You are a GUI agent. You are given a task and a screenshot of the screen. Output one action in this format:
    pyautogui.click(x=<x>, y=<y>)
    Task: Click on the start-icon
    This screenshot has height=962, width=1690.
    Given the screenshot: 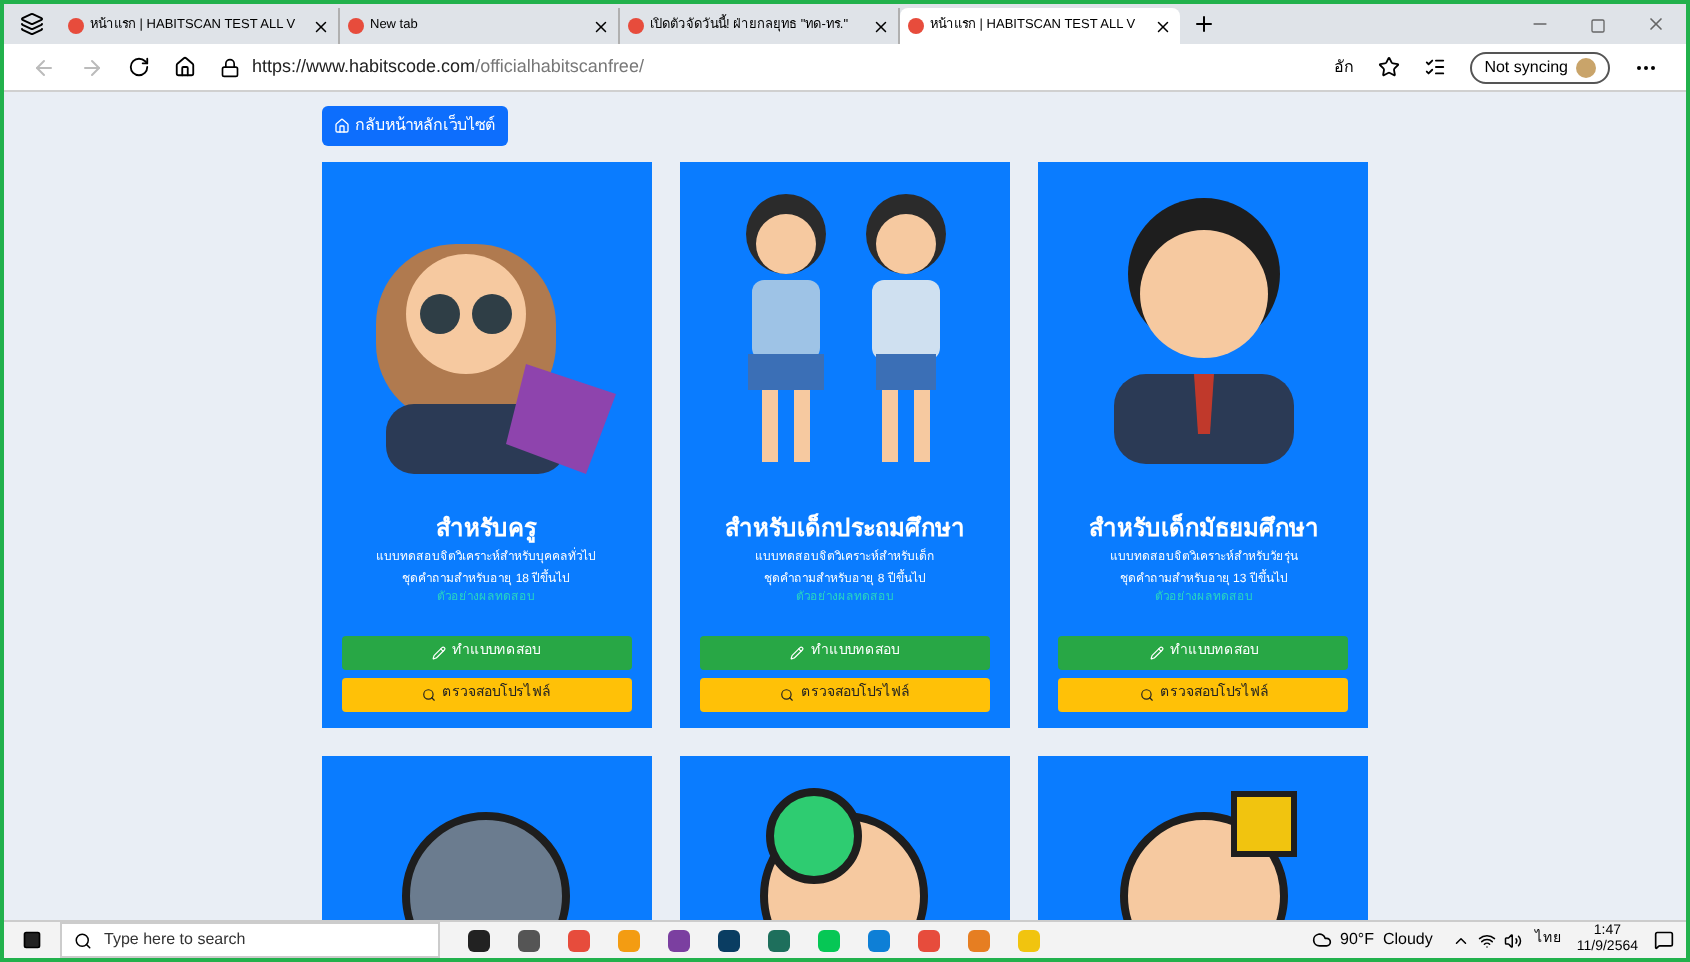 What is the action you would take?
    pyautogui.click(x=32, y=940)
    